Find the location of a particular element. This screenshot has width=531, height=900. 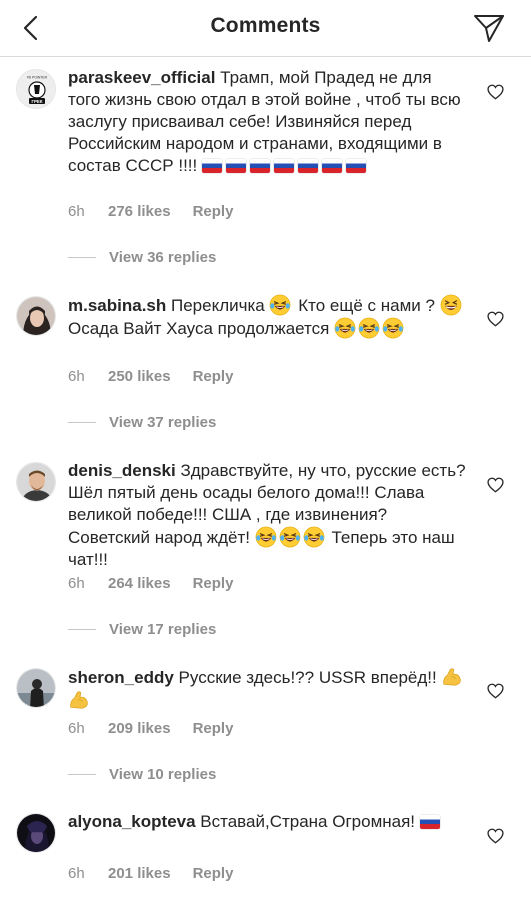

comment-likes: 276 likes is located at coordinates (139, 211).